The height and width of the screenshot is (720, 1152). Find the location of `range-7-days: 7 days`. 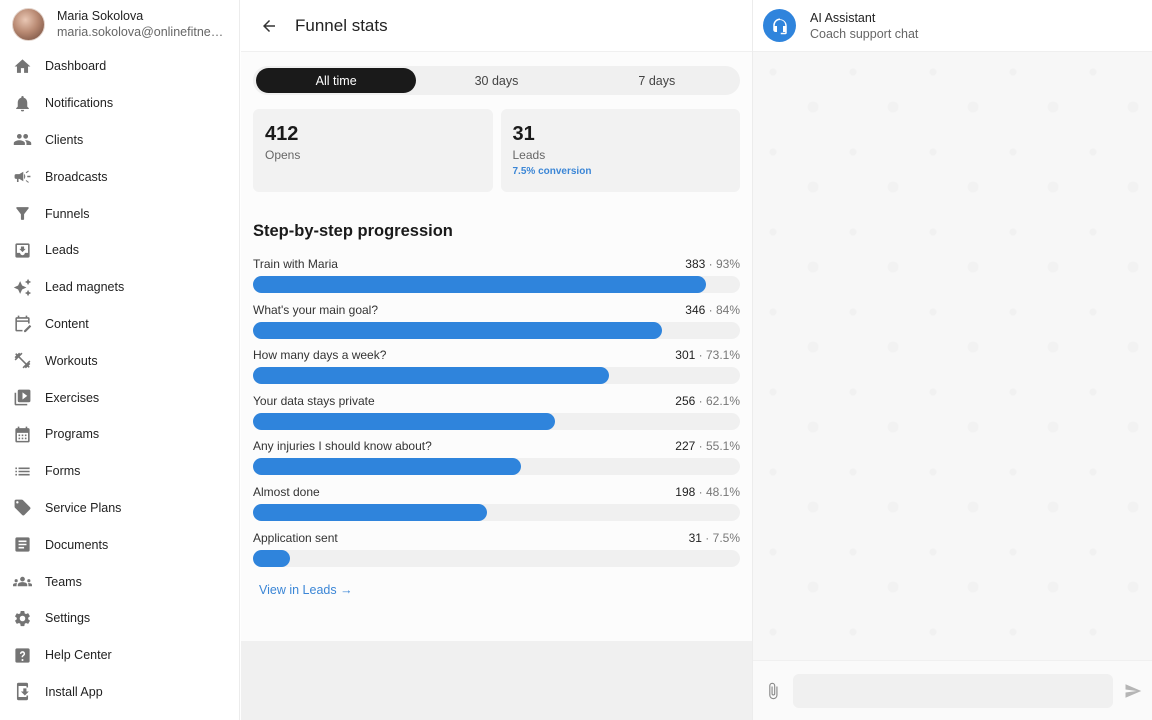

range-7-days: 7 days is located at coordinates (657, 80).